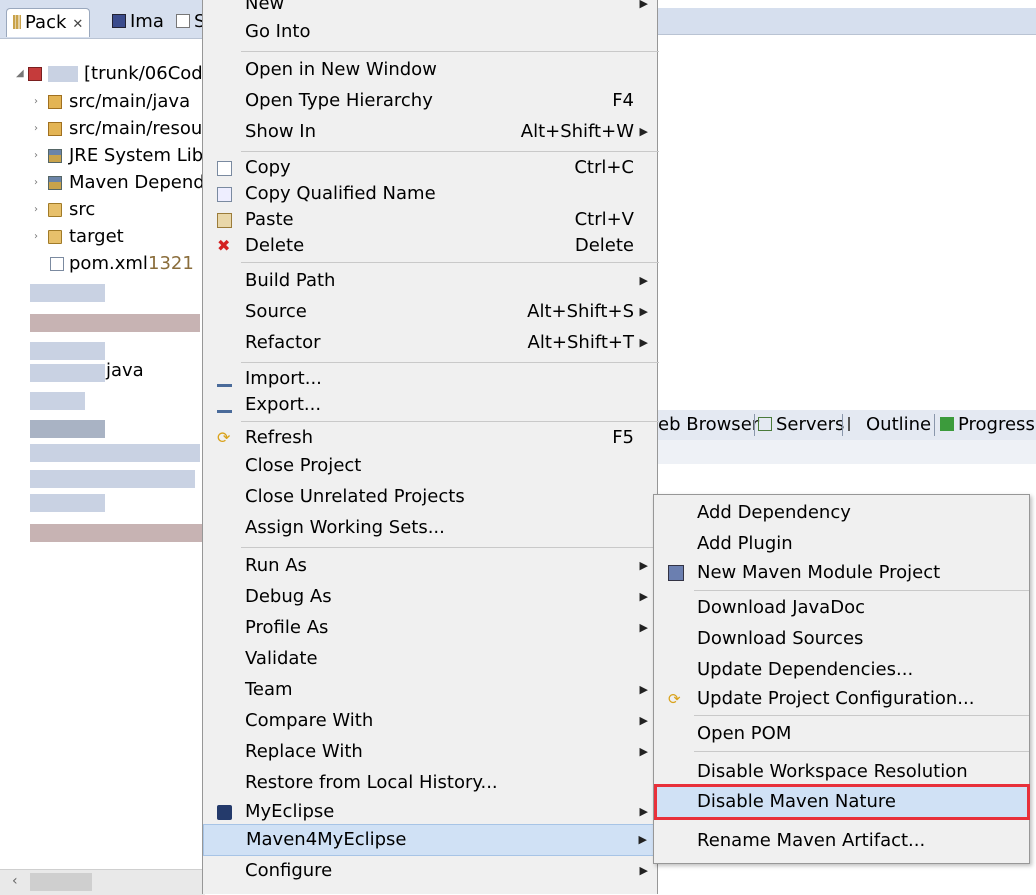 The height and width of the screenshot is (895, 1036). Describe the element at coordinates (765, 424) in the screenshot. I see `servers-icon` at that location.